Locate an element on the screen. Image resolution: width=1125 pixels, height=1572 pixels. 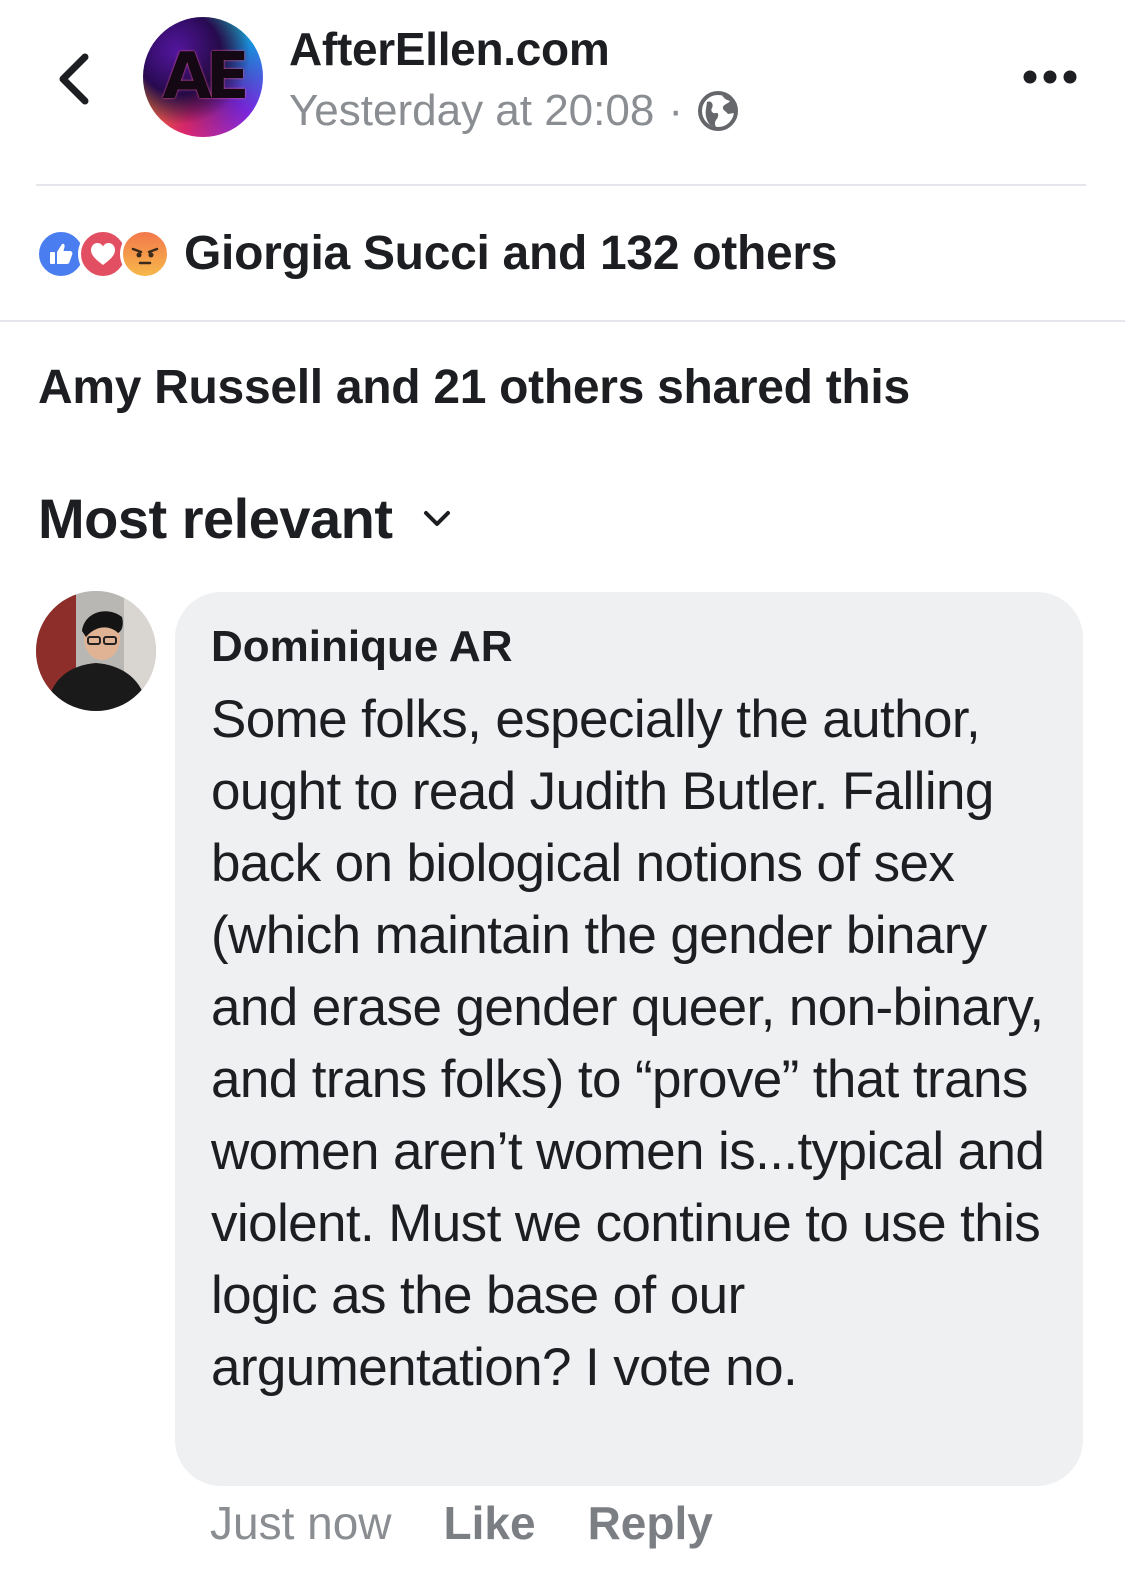
comment-actions: Just now Like Reply is located at coordinates (461, 1523).